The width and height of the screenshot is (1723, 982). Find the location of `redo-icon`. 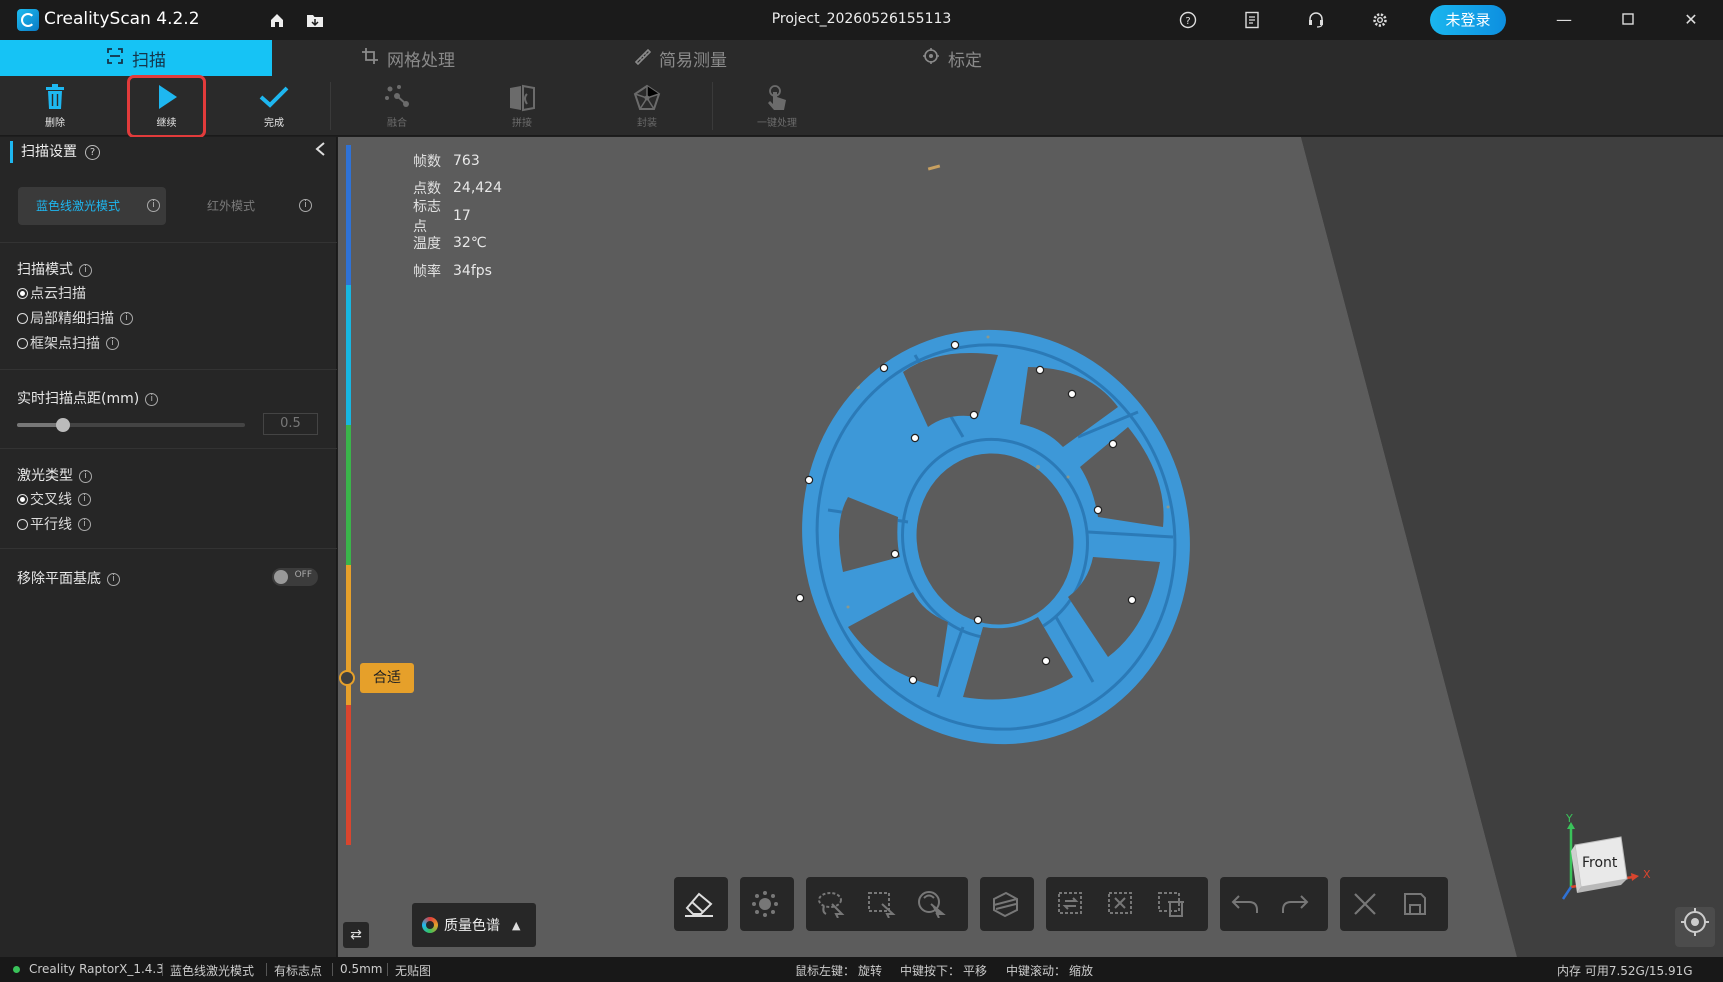

redo-icon is located at coordinates (1295, 904).